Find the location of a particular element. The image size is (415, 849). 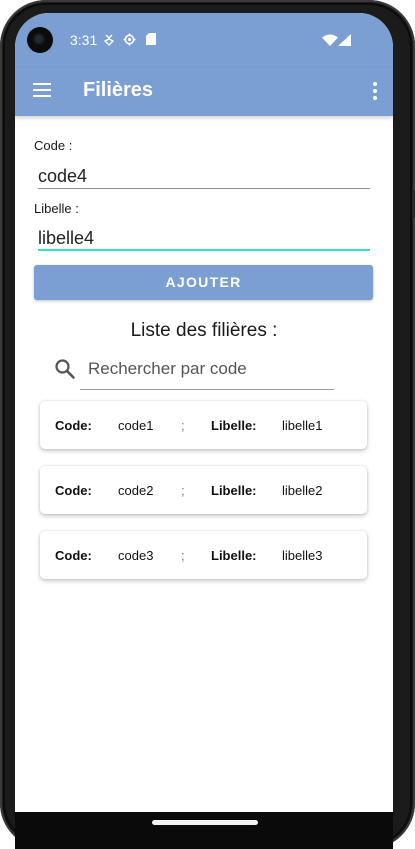

search-input-underline is located at coordinates (207, 389).